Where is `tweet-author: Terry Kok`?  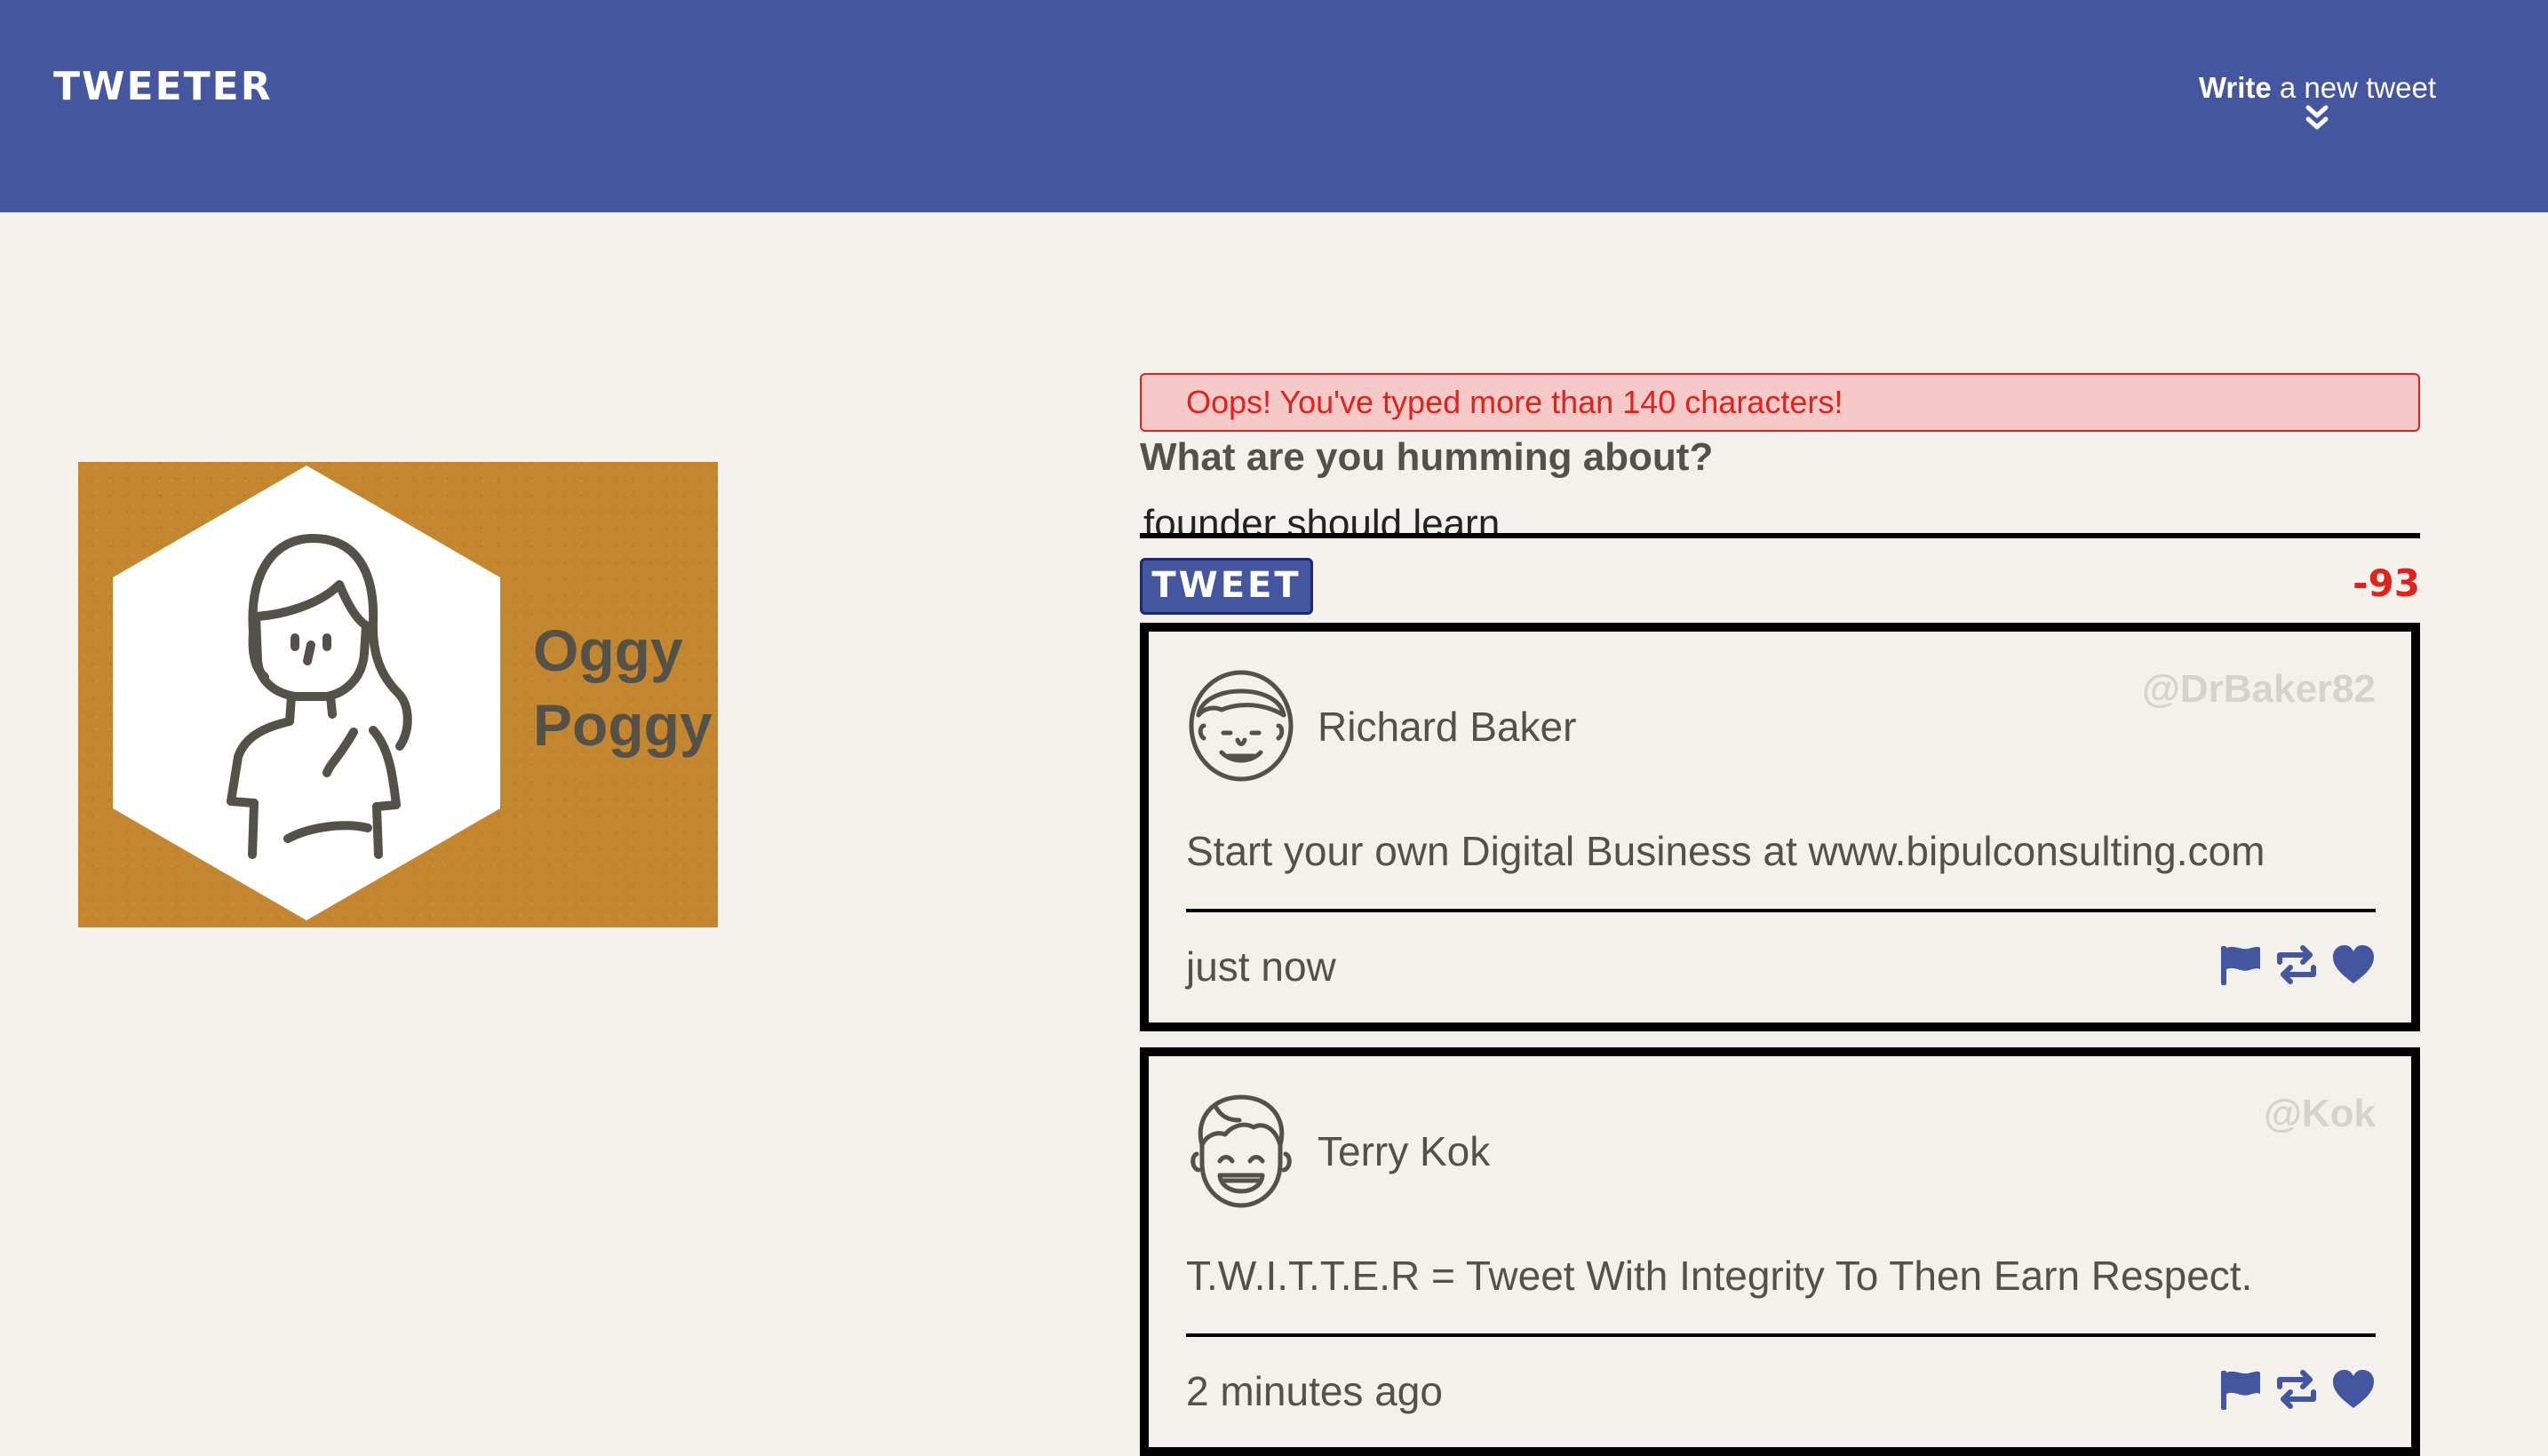
tweet-author: Terry Kok is located at coordinates (1404, 1151).